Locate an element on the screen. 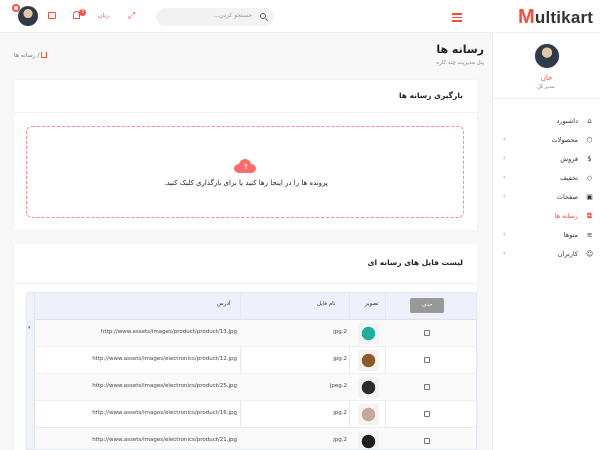 This screenshot has width=600, height=450. hamburger-menu-icon is located at coordinates (457, 18).